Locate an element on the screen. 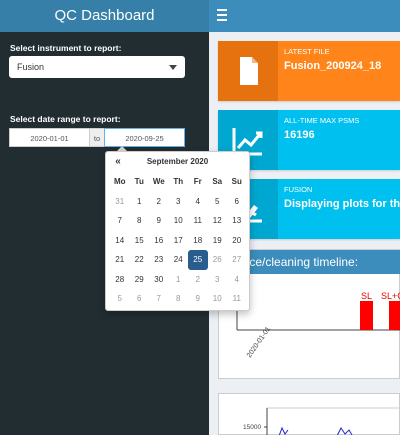 The height and width of the screenshot is (435, 400). calendar-day: 29 is located at coordinates (140, 280).